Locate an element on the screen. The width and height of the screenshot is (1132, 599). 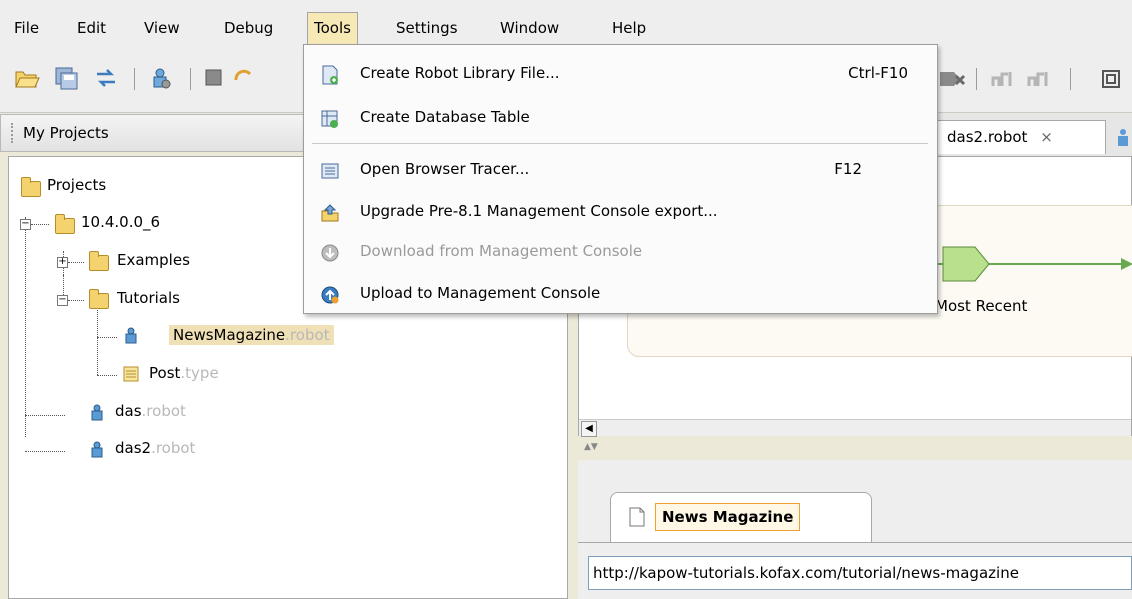
horizontal-scrollbar: ◀ is located at coordinates (855, 428).